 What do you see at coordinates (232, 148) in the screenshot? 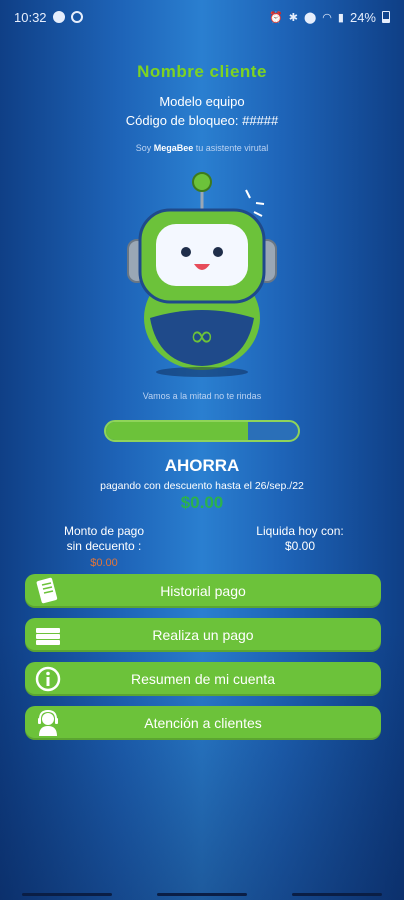
I see `assistant-suffix: tu asistente virutal` at bounding box center [232, 148].